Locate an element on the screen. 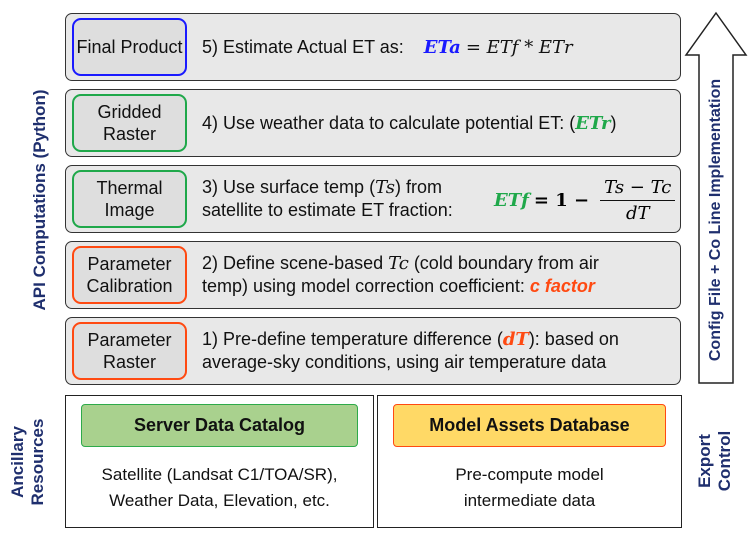 This screenshot has height=541, width=751. step3-text-c: satellite to estimate ET fraction: is located at coordinates (327, 210).